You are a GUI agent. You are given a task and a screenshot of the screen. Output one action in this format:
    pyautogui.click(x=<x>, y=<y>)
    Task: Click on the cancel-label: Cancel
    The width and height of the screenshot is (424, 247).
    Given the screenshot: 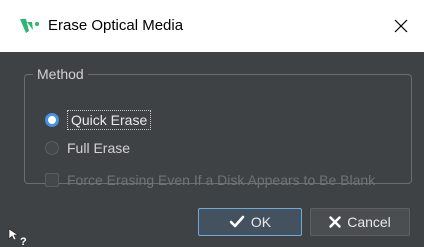 What is the action you would take?
    pyautogui.click(x=369, y=222)
    